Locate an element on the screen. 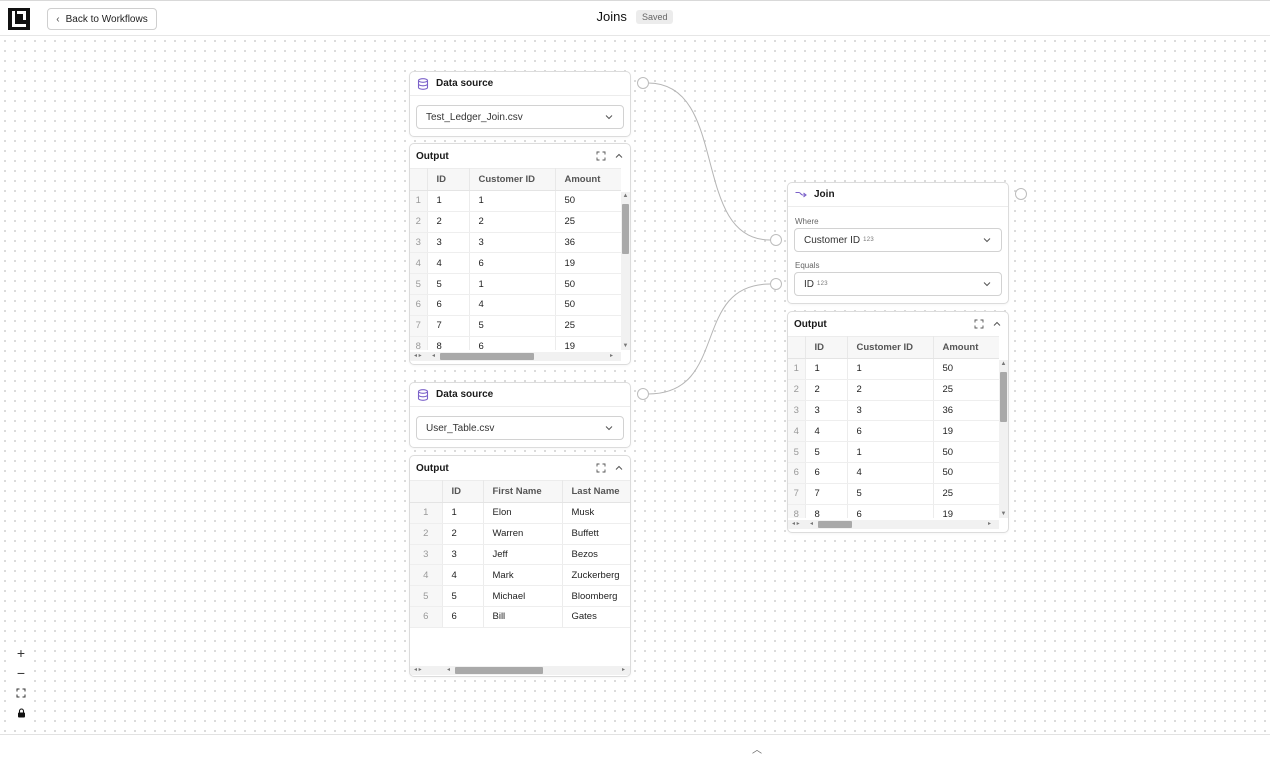  zoom-out-button: − is located at coordinates (21, 673).